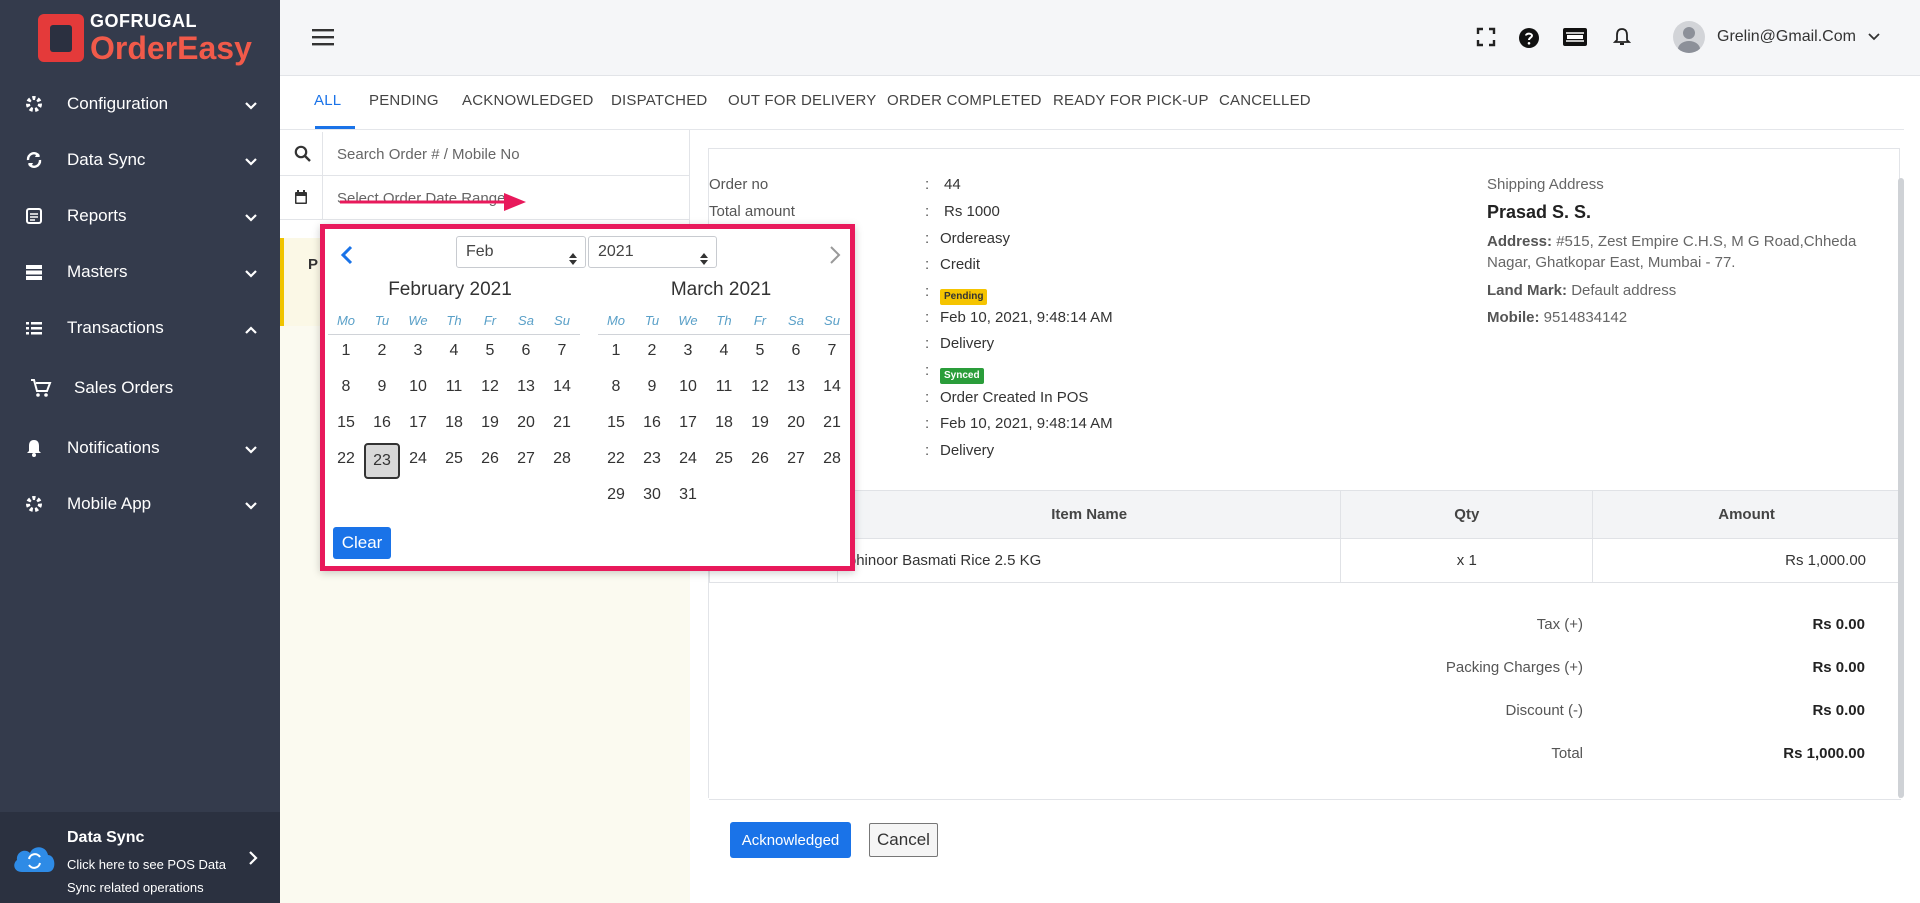 The width and height of the screenshot is (1920, 903). I want to click on new-badge-icon, so click(1575, 39).